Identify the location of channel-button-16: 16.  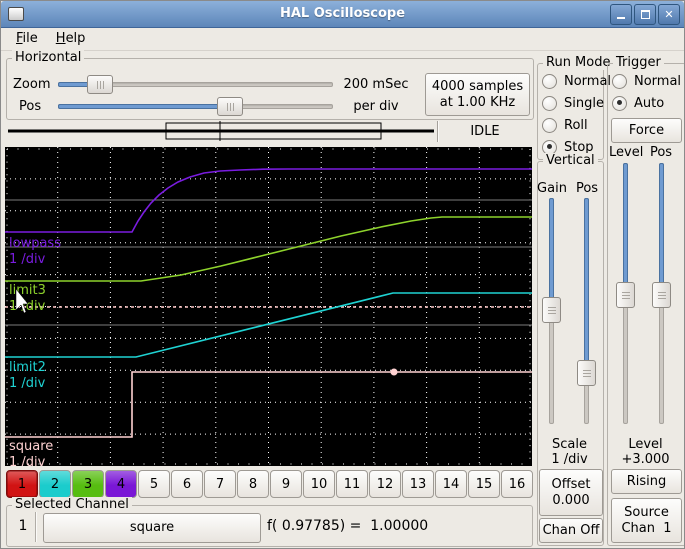
(517, 484).